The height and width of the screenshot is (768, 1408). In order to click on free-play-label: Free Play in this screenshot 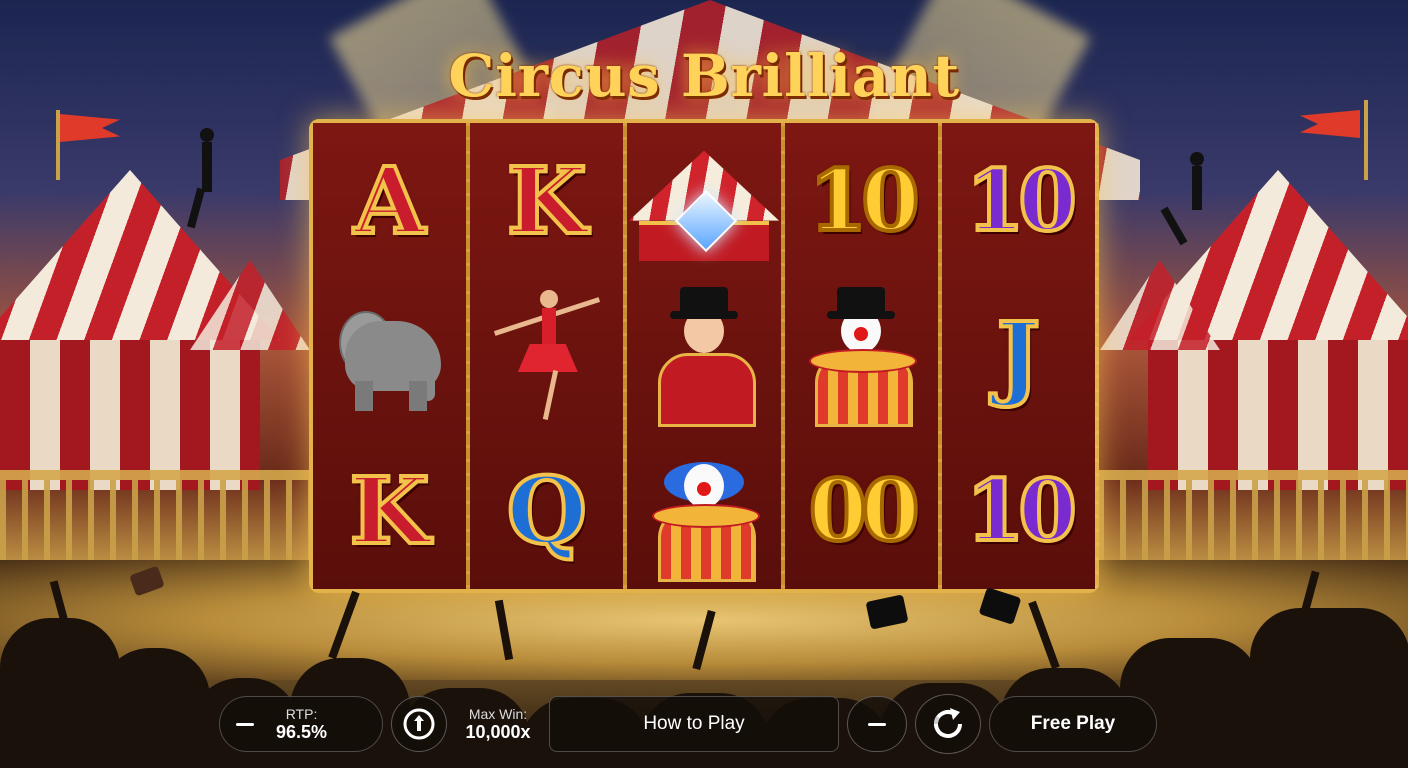, I will do `click(1073, 723)`.